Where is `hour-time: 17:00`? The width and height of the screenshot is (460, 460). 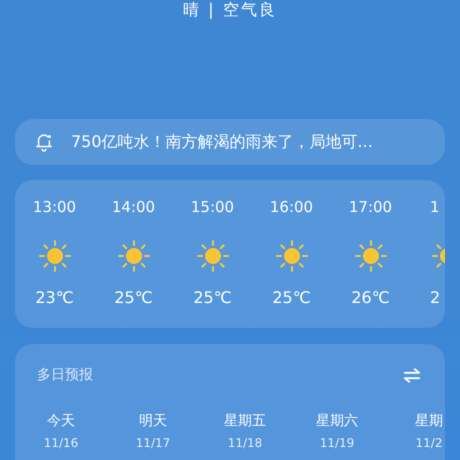
hour-time: 17:00 is located at coordinates (370, 207).